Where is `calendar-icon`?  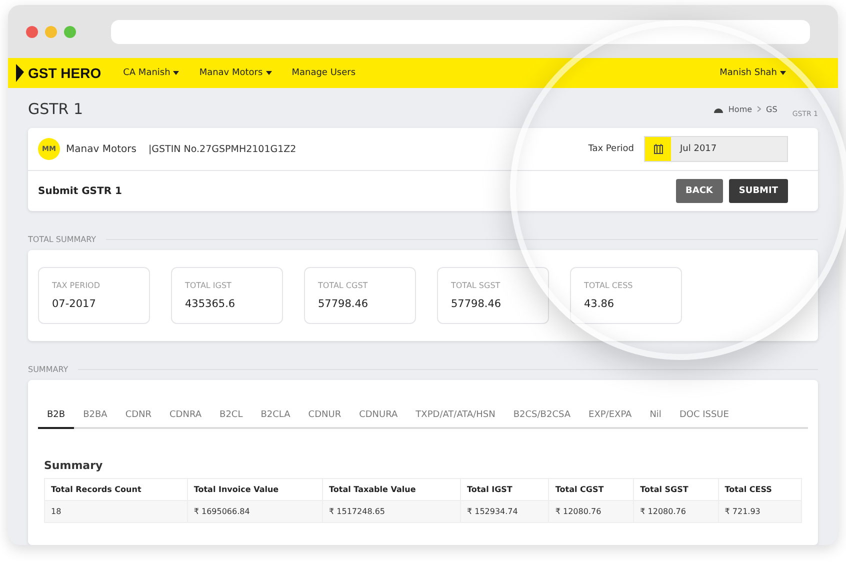 calendar-icon is located at coordinates (658, 149).